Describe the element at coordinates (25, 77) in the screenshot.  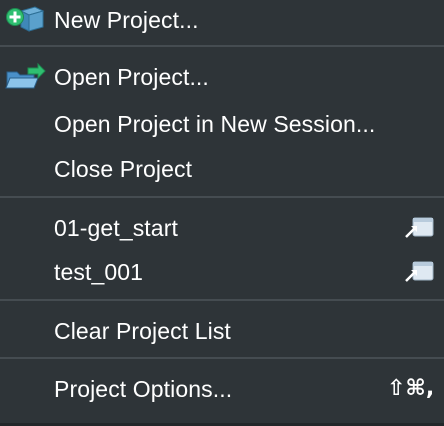
I see `open-folder-icon` at that location.